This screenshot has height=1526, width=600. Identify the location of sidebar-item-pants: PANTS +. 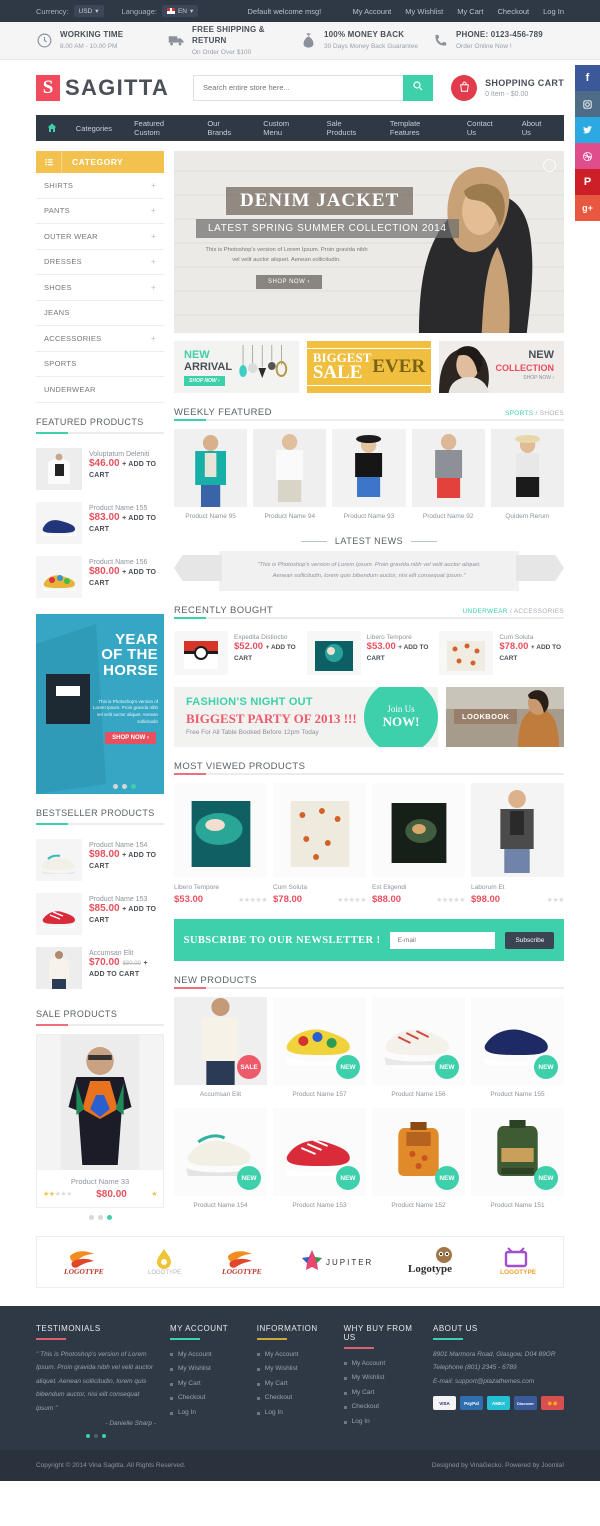
(100, 211).